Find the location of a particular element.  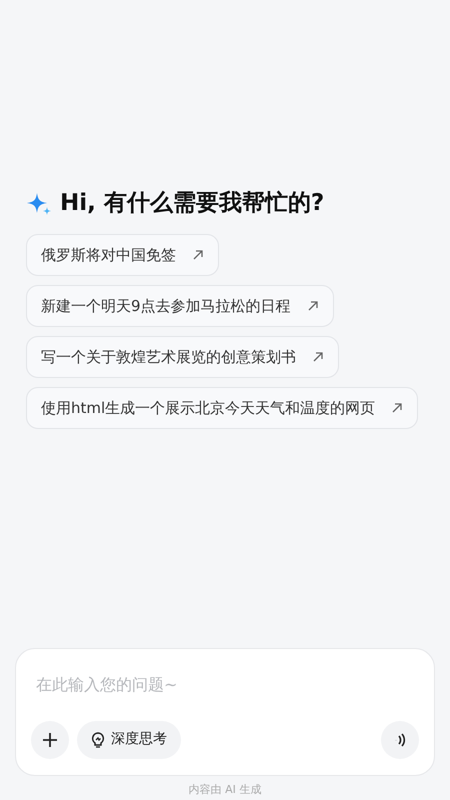

deep-think-button: 深度思考 is located at coordinates (129, 739).